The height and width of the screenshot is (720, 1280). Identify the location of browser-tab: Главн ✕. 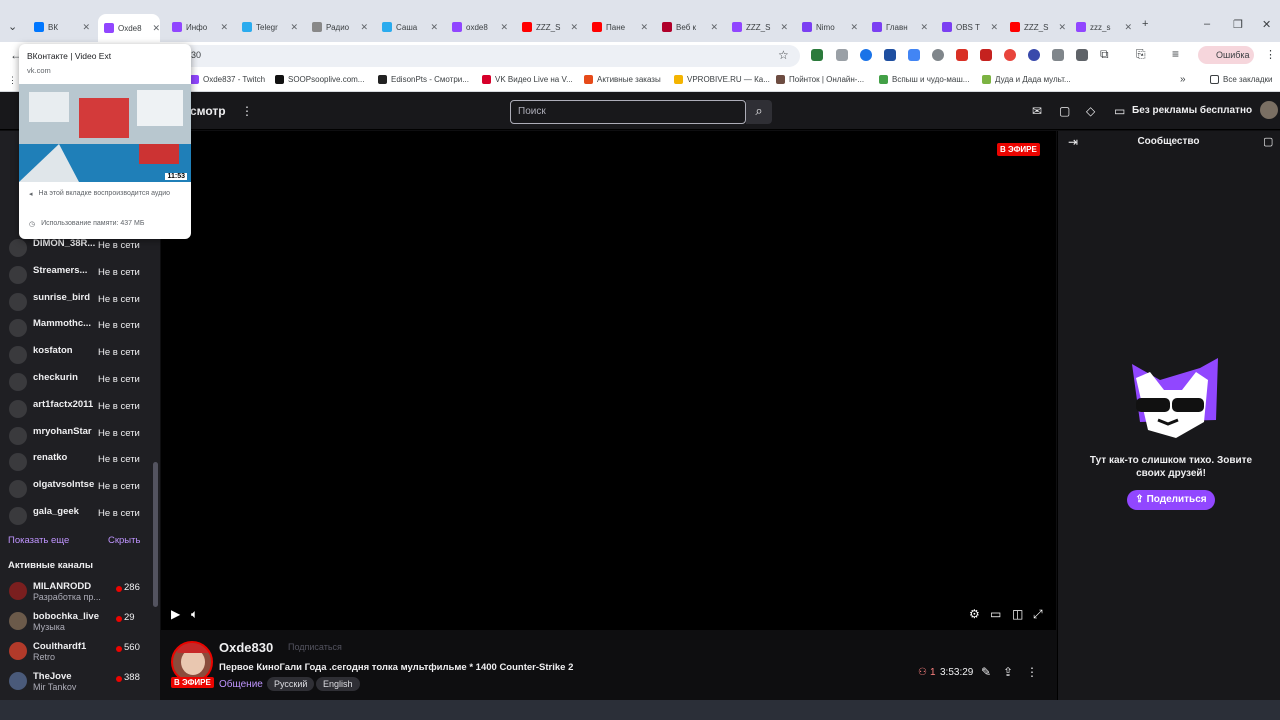
(897, 27).